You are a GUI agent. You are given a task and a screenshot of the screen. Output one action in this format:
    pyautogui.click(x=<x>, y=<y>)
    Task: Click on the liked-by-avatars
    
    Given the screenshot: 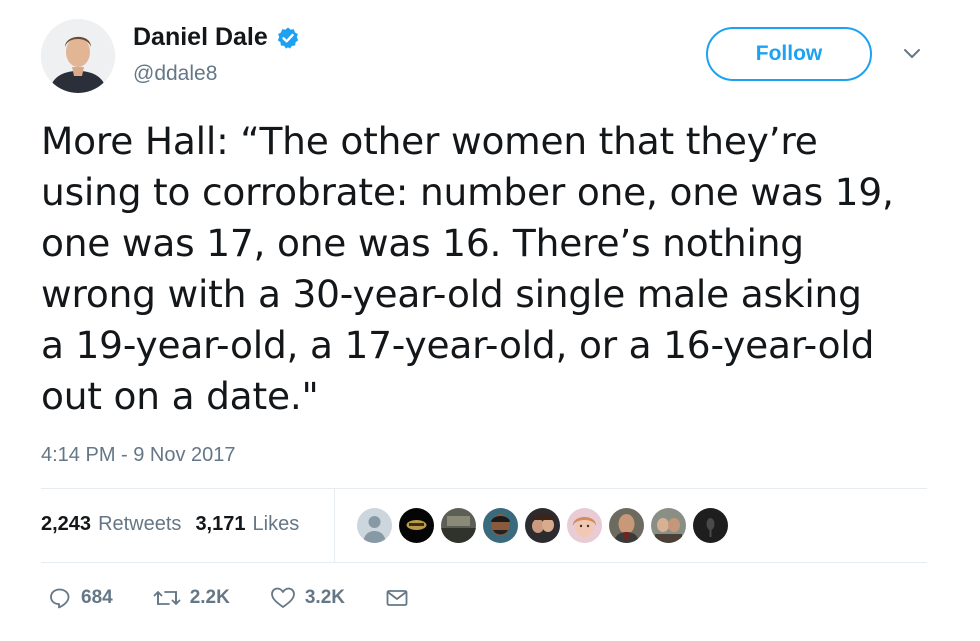 What is the action you would take?
    pyautogui.click(x=542, y=525)
    